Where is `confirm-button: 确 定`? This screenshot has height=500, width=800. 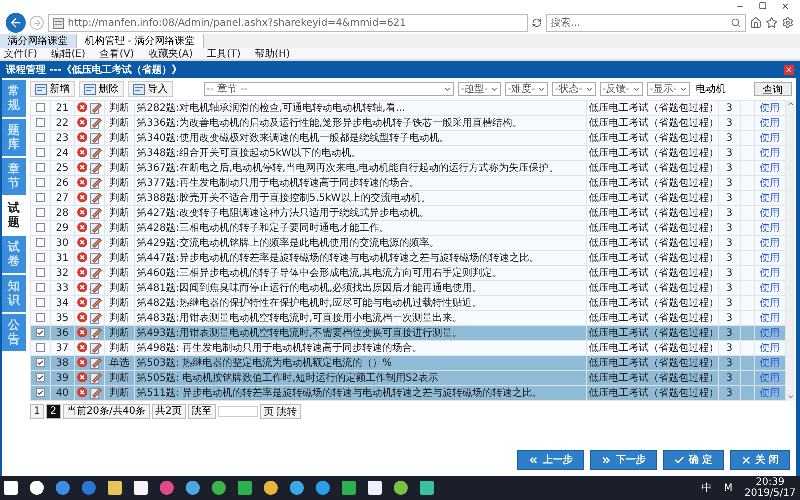
confirm-button: 确 定 is located at coordinates (693, 460).